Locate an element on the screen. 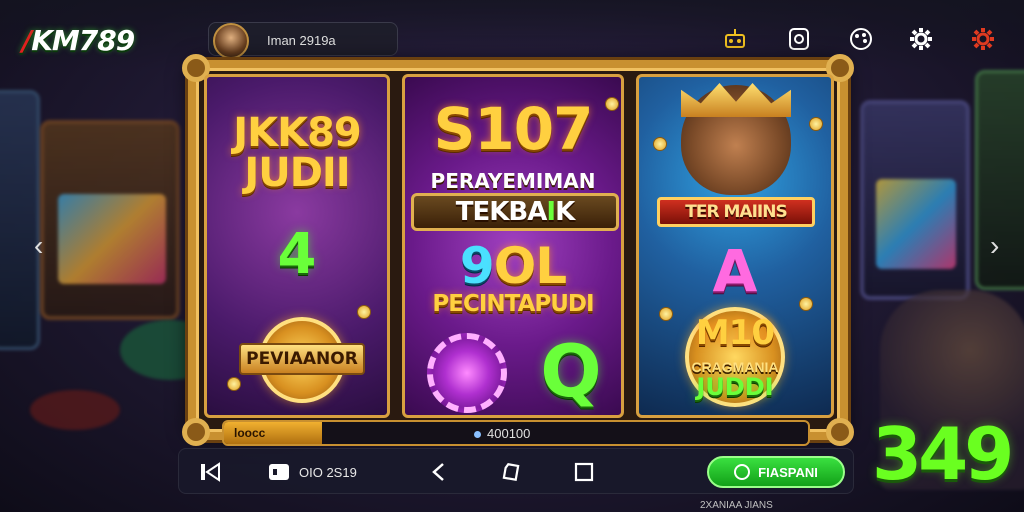  robot-icon is located at coordinates (735, 39).